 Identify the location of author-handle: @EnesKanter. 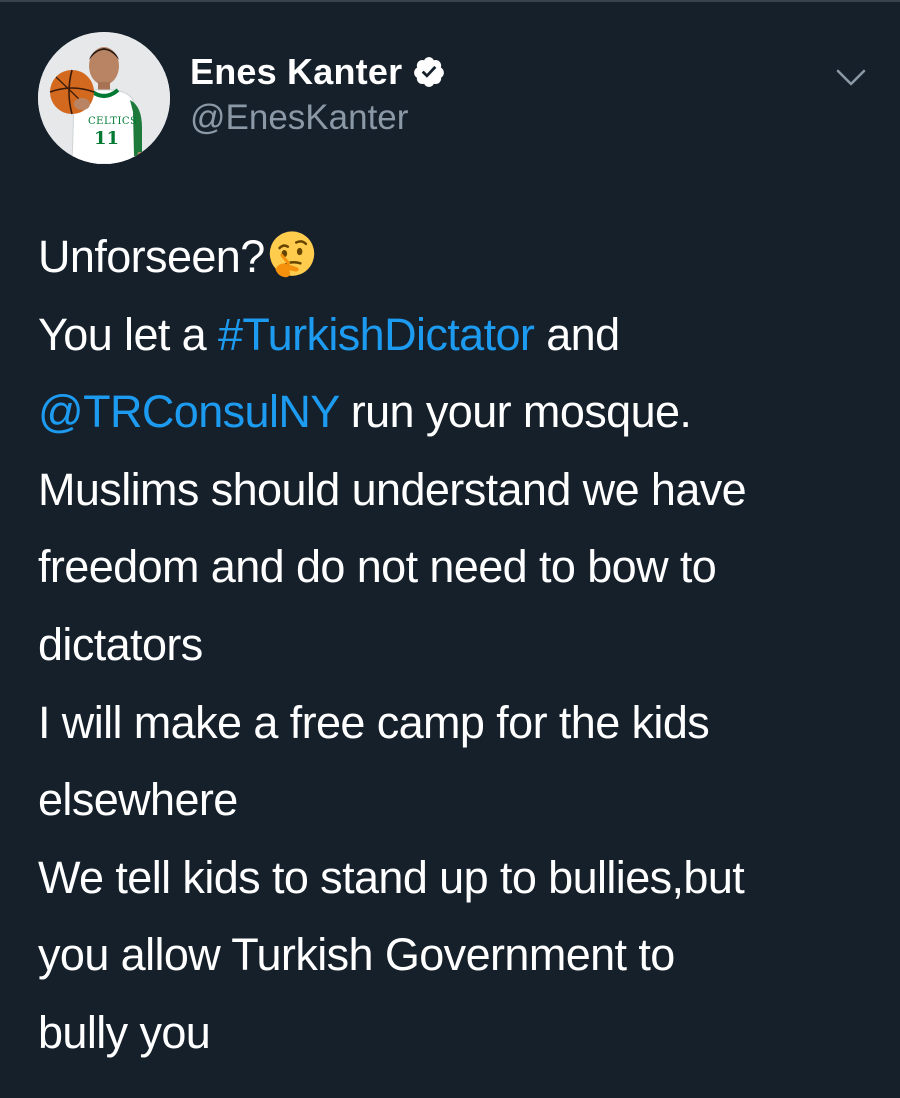
(299, 118).